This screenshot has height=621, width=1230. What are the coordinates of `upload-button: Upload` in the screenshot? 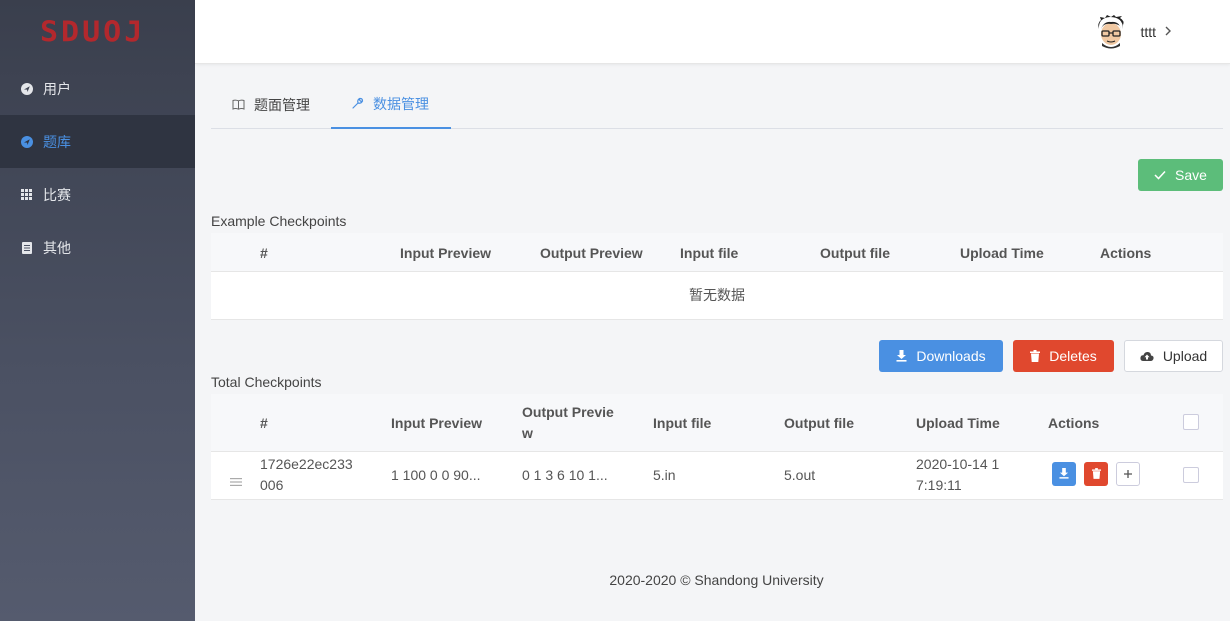 It's located at (1173, 356).